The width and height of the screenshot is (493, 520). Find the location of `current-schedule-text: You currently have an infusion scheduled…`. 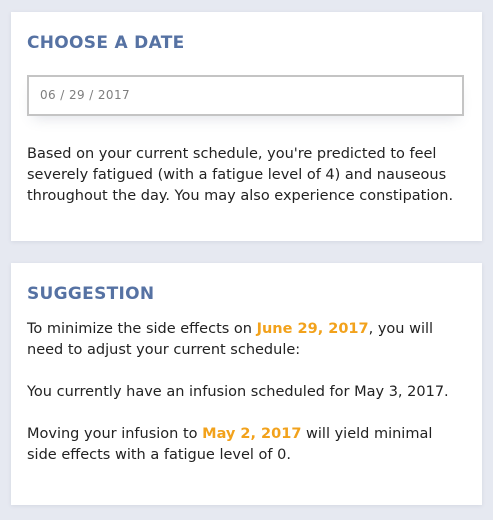

current-schedule-text: You currently have an infusion scheduled… is located at coordinates (238, 392).